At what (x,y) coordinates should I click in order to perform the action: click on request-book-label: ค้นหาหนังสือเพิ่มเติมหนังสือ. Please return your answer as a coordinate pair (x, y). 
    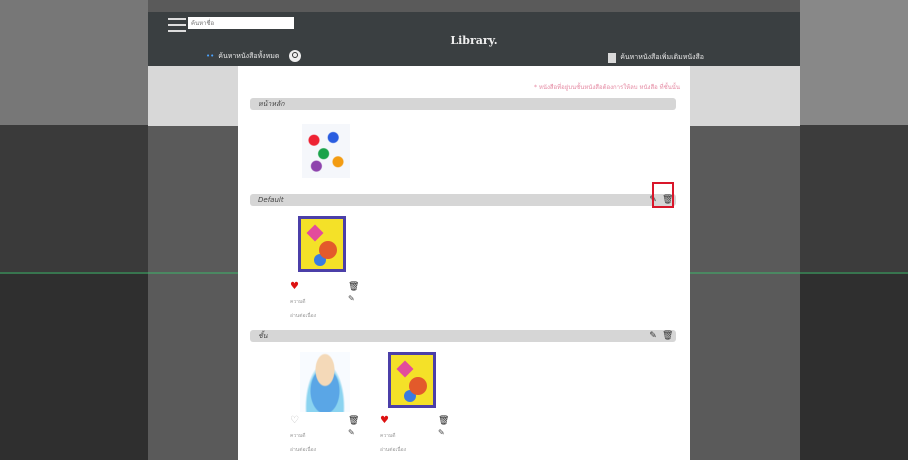
    Looking at the image, I should click on (662, 57).